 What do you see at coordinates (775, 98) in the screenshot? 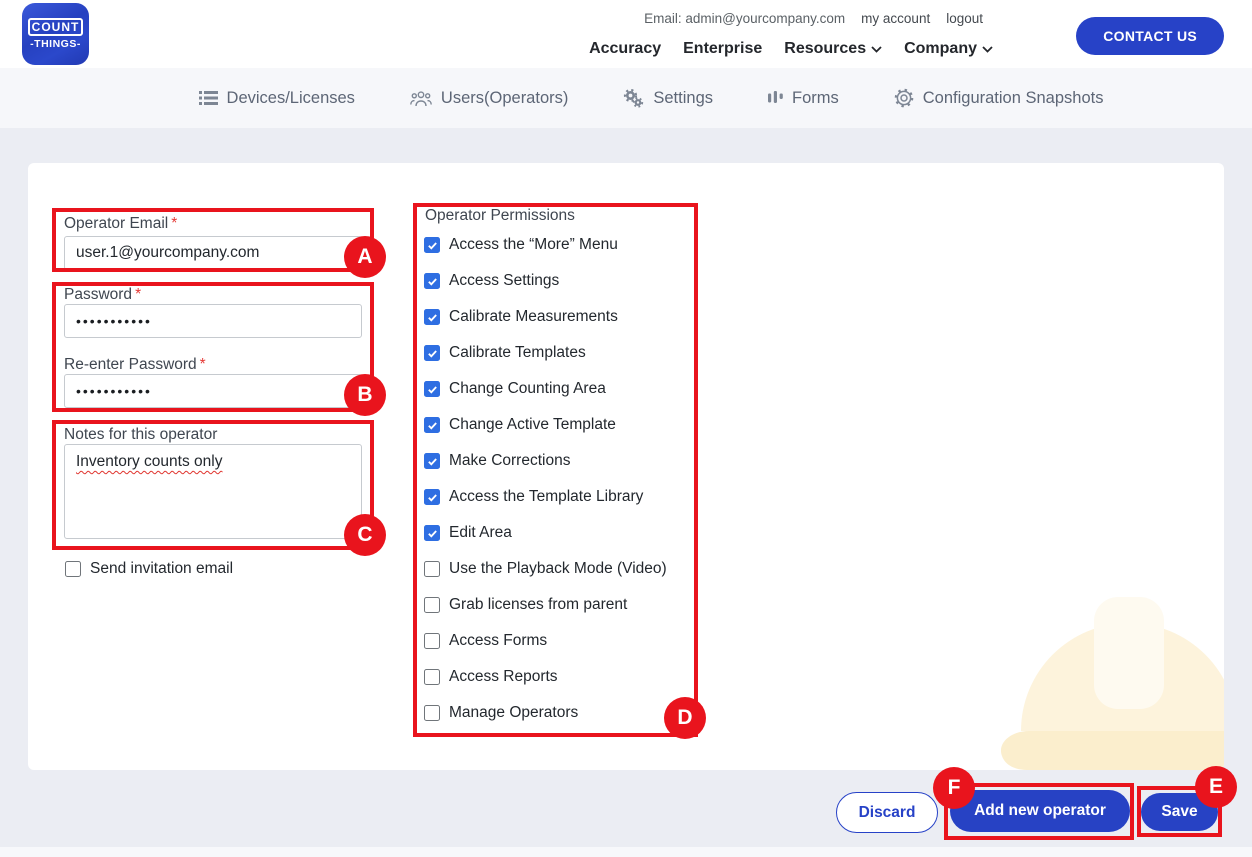
I see `forms-icon` at bounding box center [775, 98].